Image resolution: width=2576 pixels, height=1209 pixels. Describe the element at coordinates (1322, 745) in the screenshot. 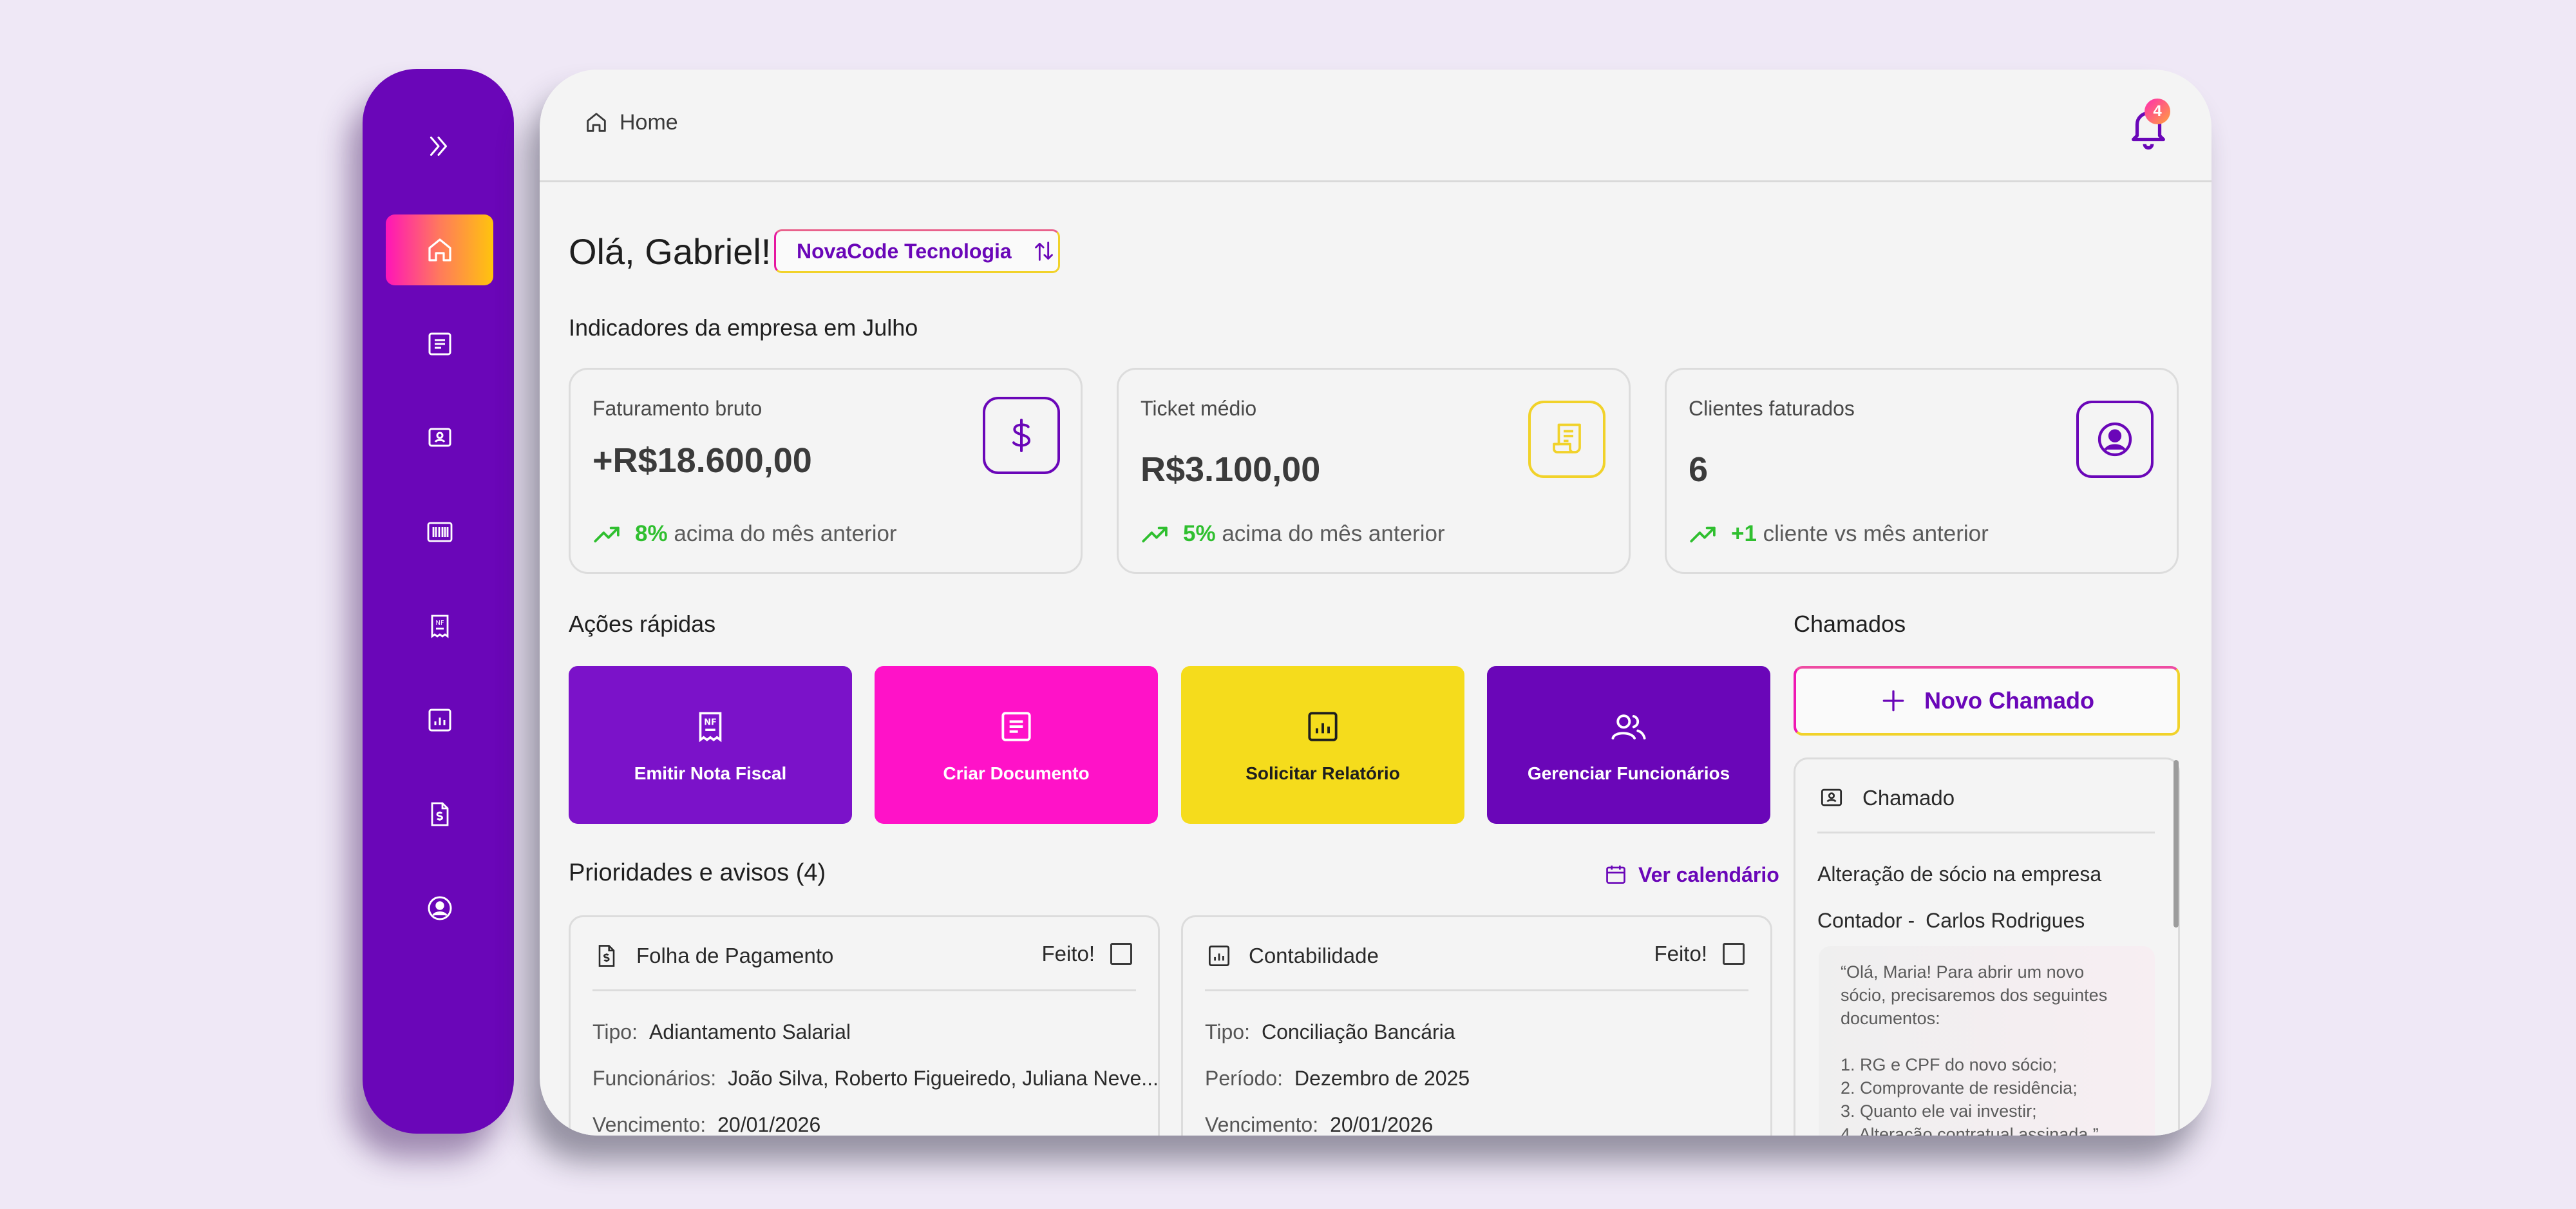

I see `quick-action-request-report: Solicitar Relatório` at that location.